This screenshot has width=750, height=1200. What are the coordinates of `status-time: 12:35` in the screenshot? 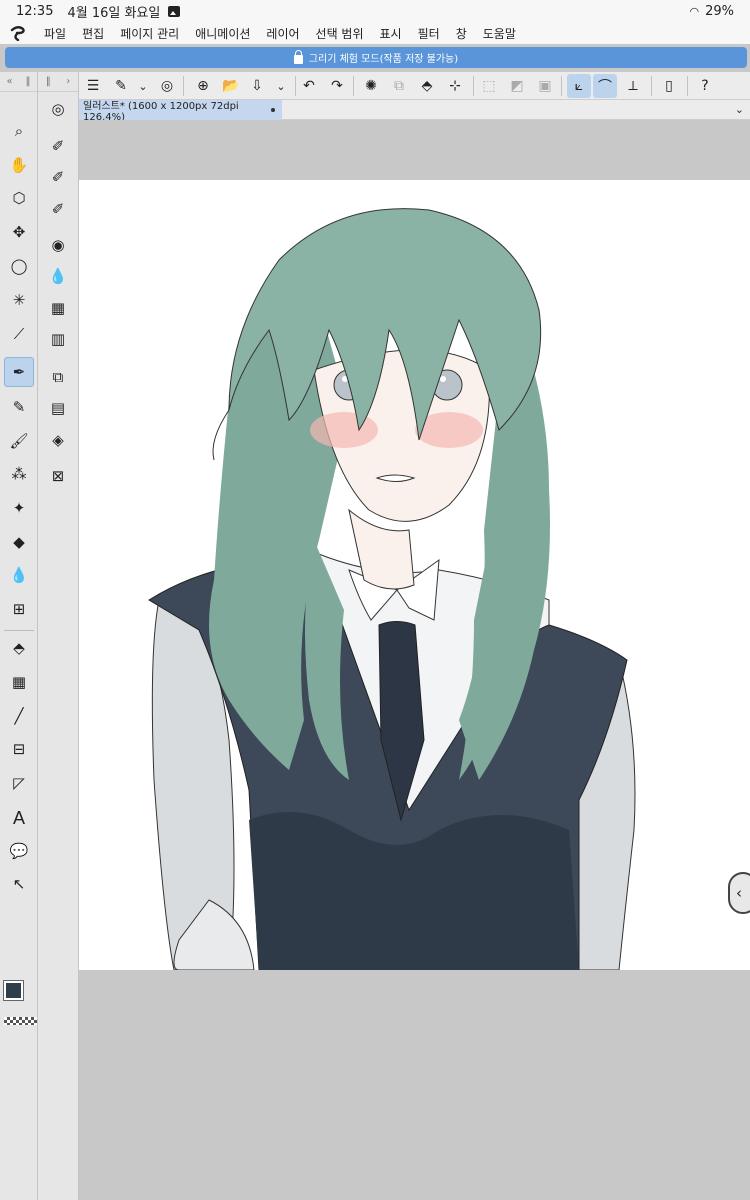 It's located at (35, 11).